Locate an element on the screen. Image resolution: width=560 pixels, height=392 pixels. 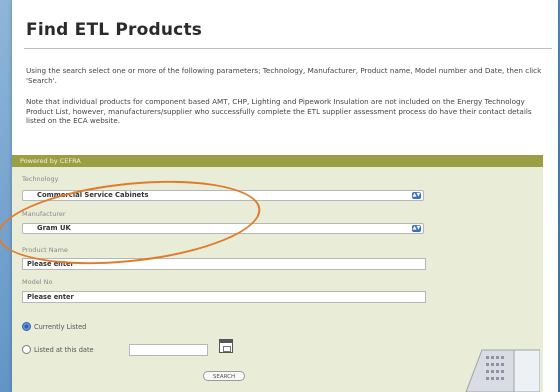
currently-listed-radio is located at coordinates (26, 326).